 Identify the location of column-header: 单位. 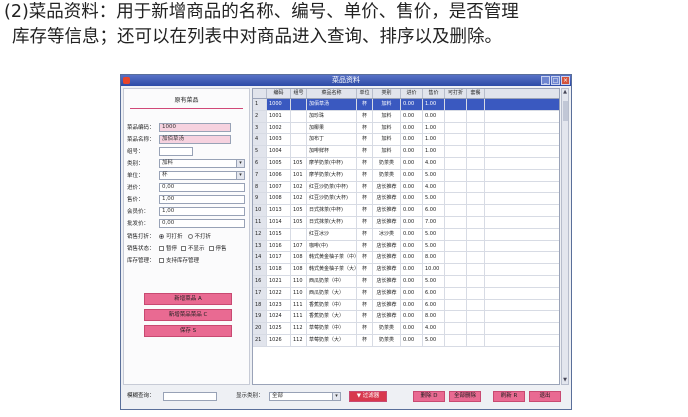
(365, 93).